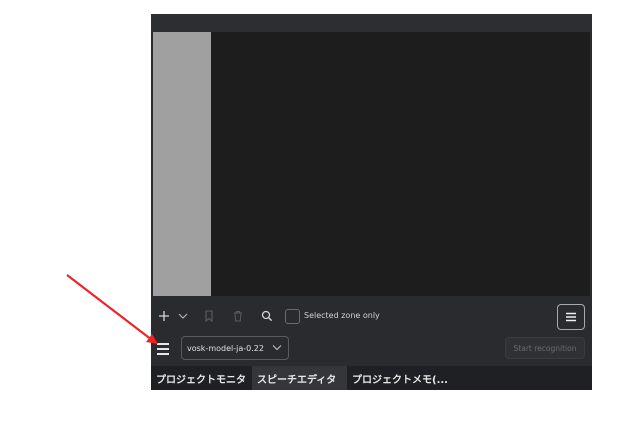  Describe the element at coordinates (342, 315) in the screenshot. I see `selected-zone-label: Selected zone only` at that location.